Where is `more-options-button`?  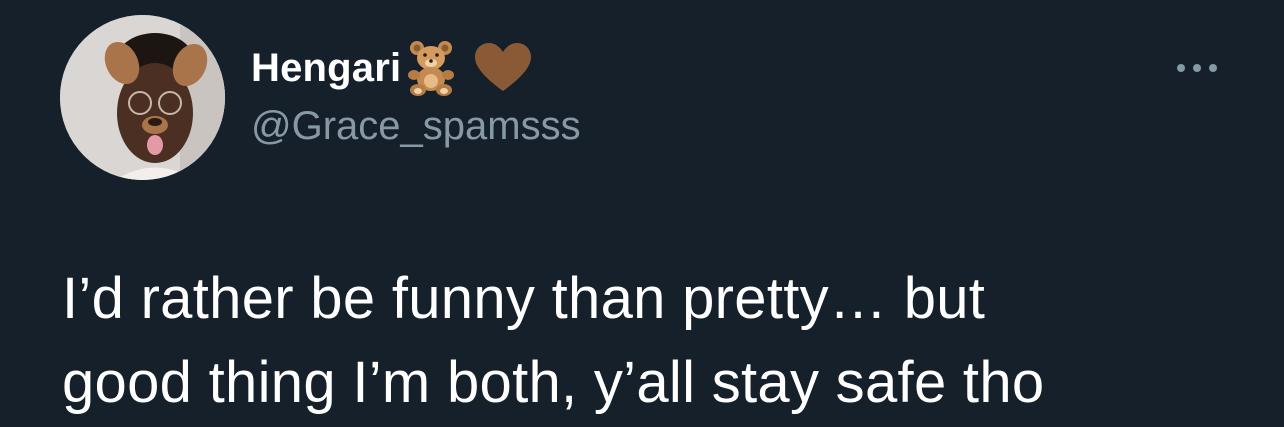 more-options-button is located at coordinates (1197, 68).